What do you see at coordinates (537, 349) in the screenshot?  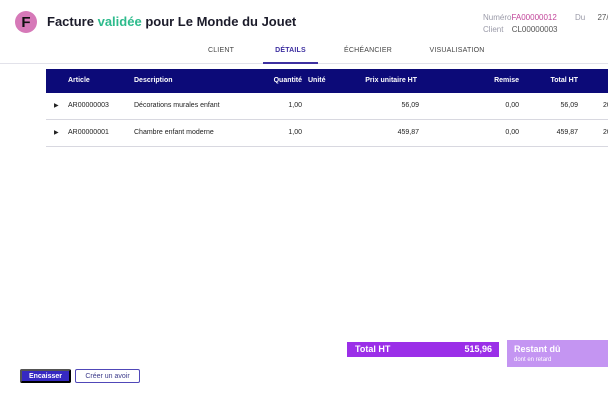 I see `restant-du-label: Restant dû` at bounding box center [537, 349].